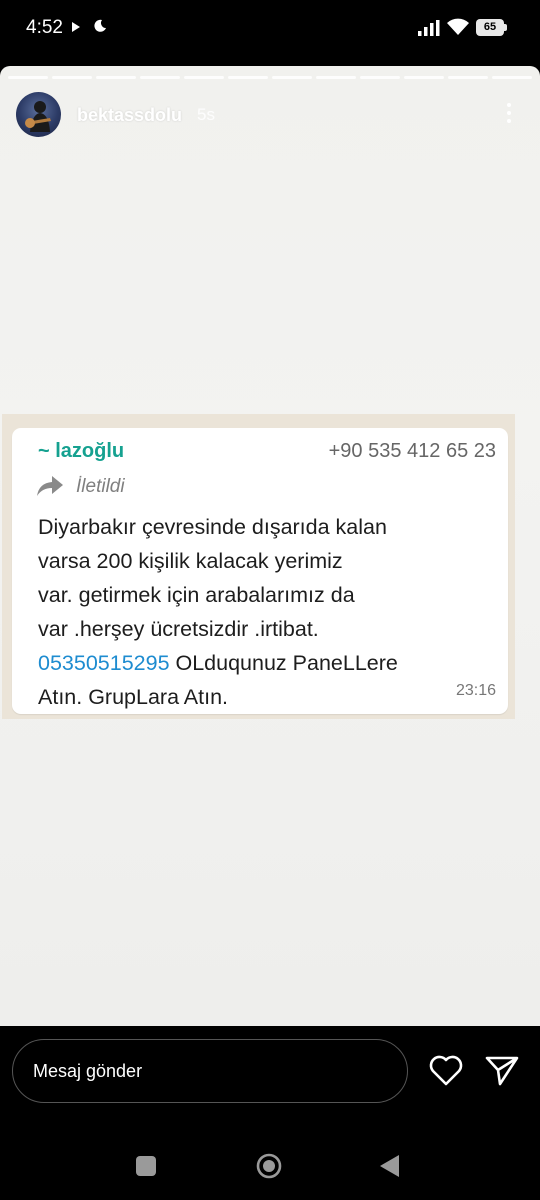  Describe the element at coordinates (389, 1166) in the screenshot. I see `back-icon` at that location.